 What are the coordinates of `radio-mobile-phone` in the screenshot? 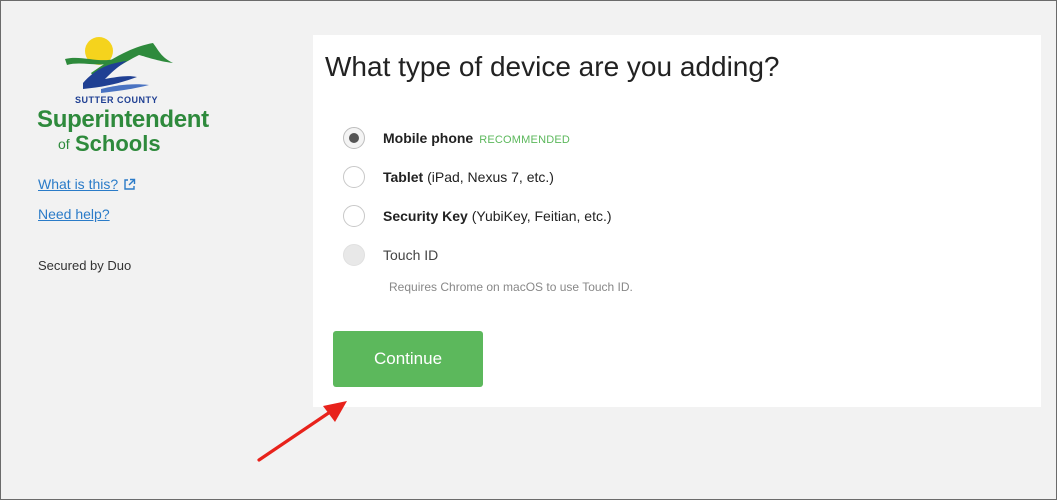 It's located at (354, 138).